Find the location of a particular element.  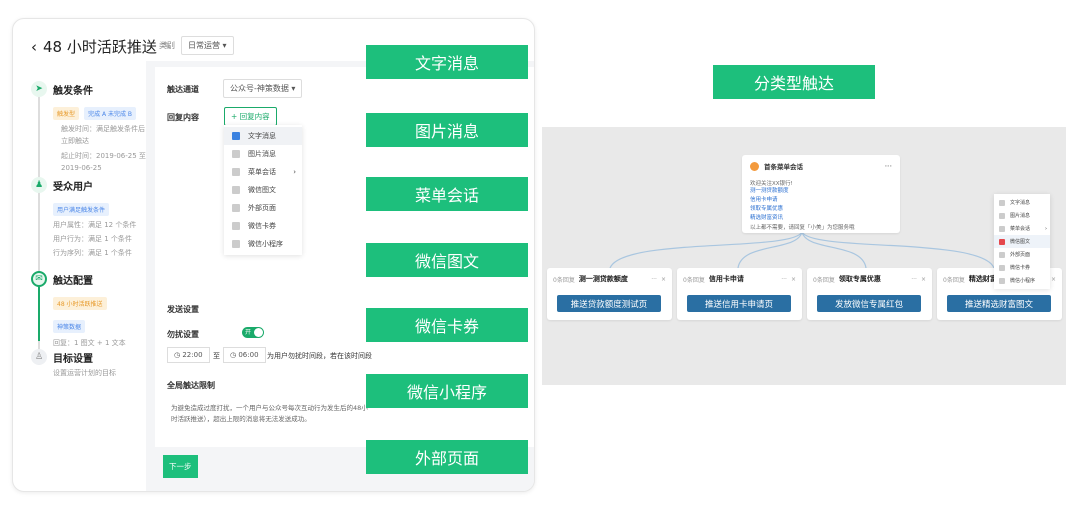

menu-item-article: 微信图文 is located at coordinates (263, 190).